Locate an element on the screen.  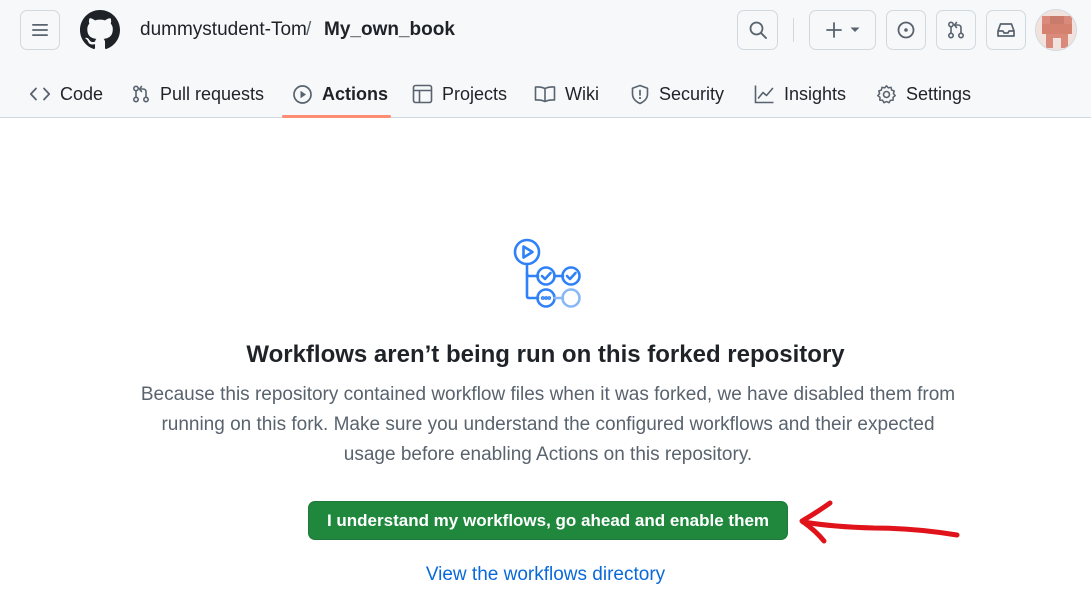
tab-wiki: Wiki is located at coordinates (566, 94).